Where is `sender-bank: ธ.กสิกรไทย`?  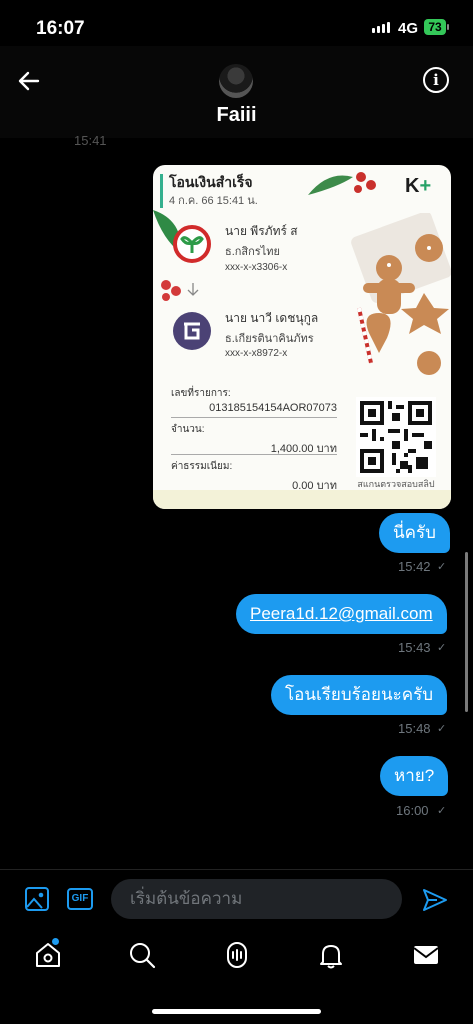
sender-bank: ธ.กสิกรไทย is located at coordinates (252, 252).